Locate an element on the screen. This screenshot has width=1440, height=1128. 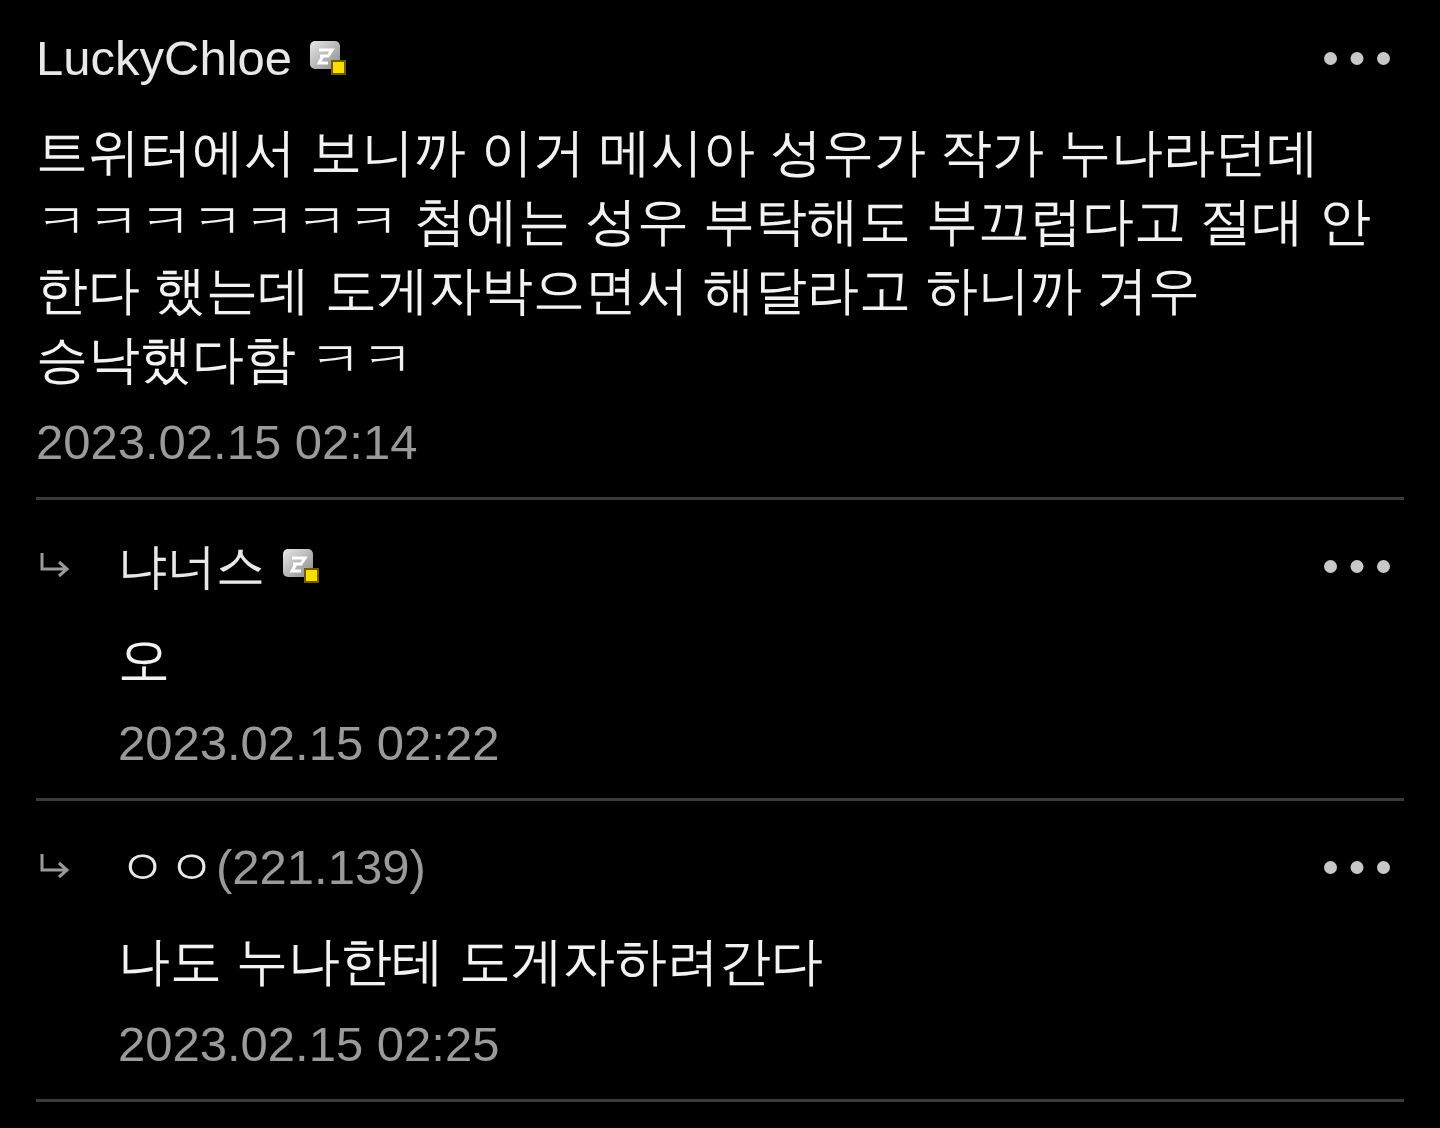
comment-date: 2023.02.15 02:25 is located at coordinates (309, 1044).